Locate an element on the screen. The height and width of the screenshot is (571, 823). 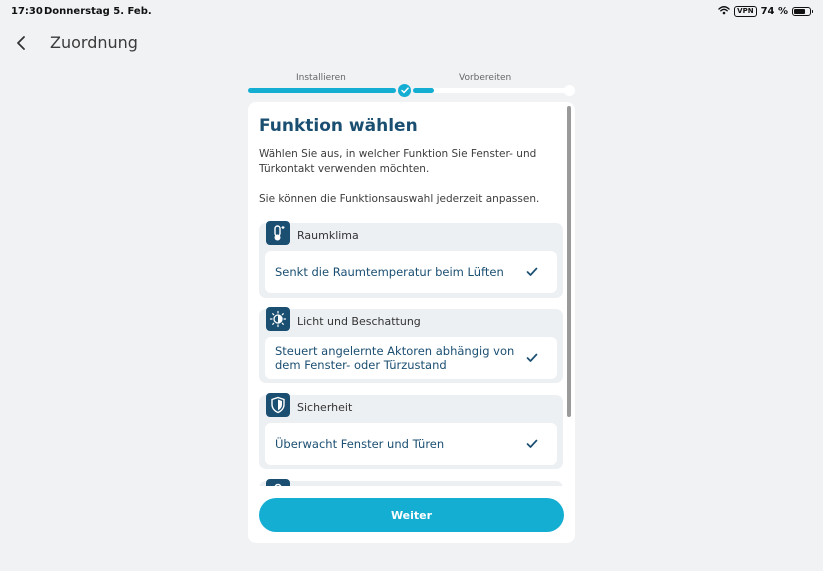
vpn-badge: VPN is located at coordinates (745, 11).